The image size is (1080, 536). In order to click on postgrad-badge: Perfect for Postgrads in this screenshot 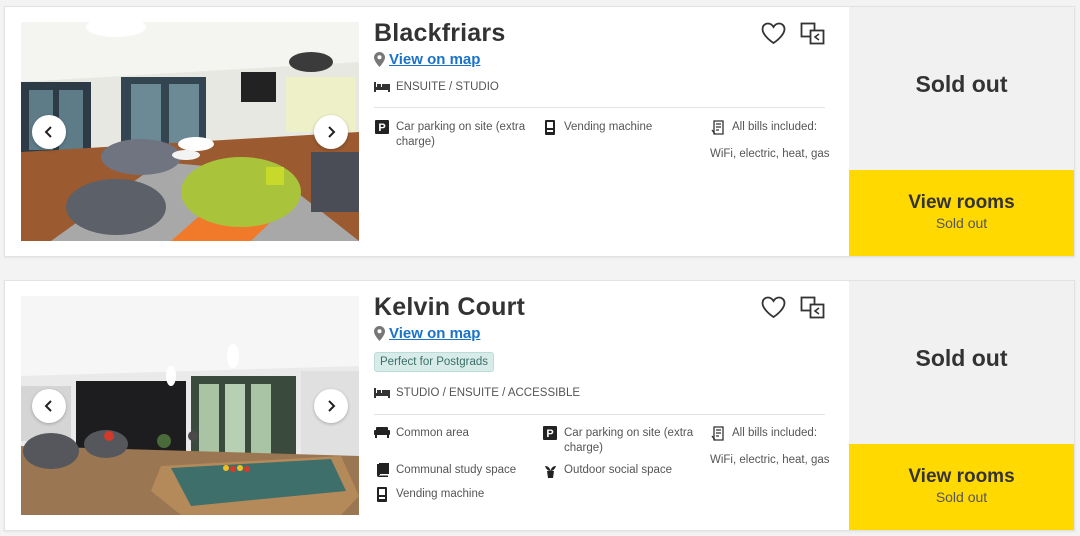, I will do `click(434, 362)`.